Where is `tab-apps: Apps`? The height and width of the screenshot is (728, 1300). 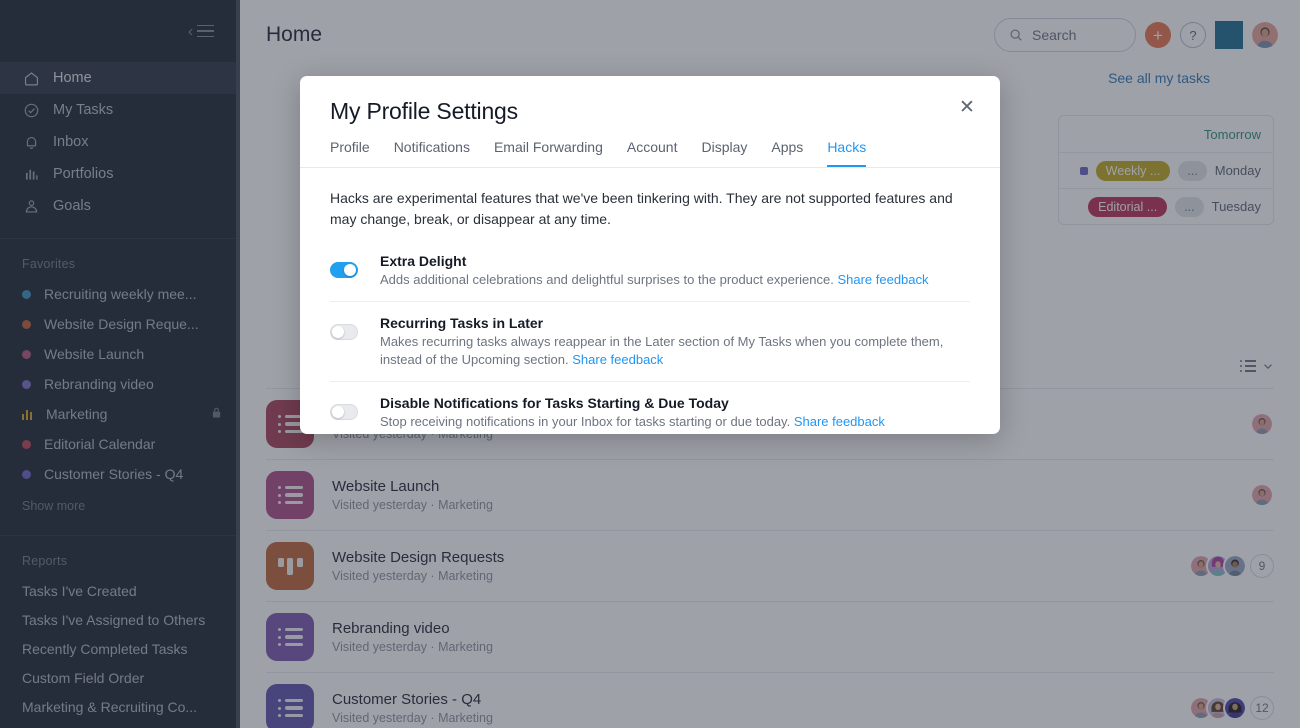
tab-apps: Apps is located at coordinates (787, 153).